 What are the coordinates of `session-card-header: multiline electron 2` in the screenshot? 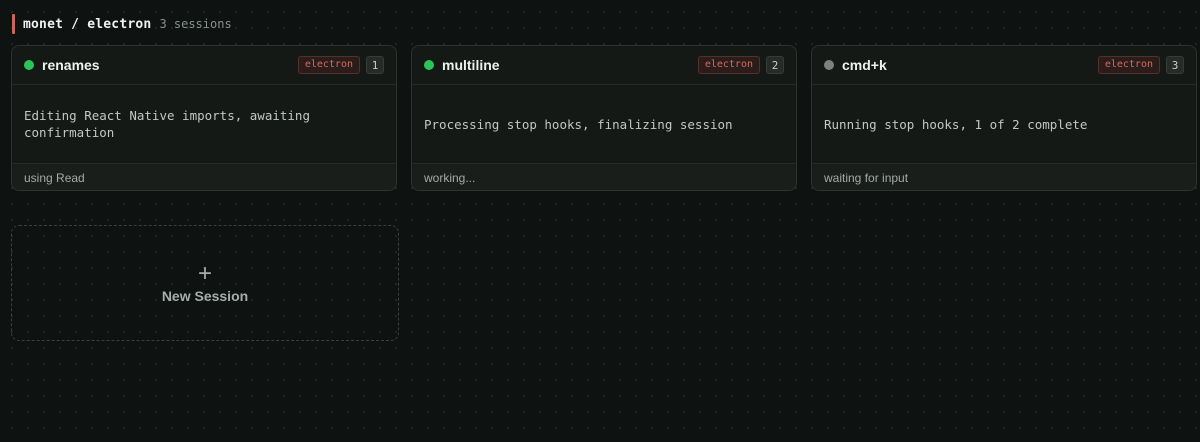 It's located at (604, 65).